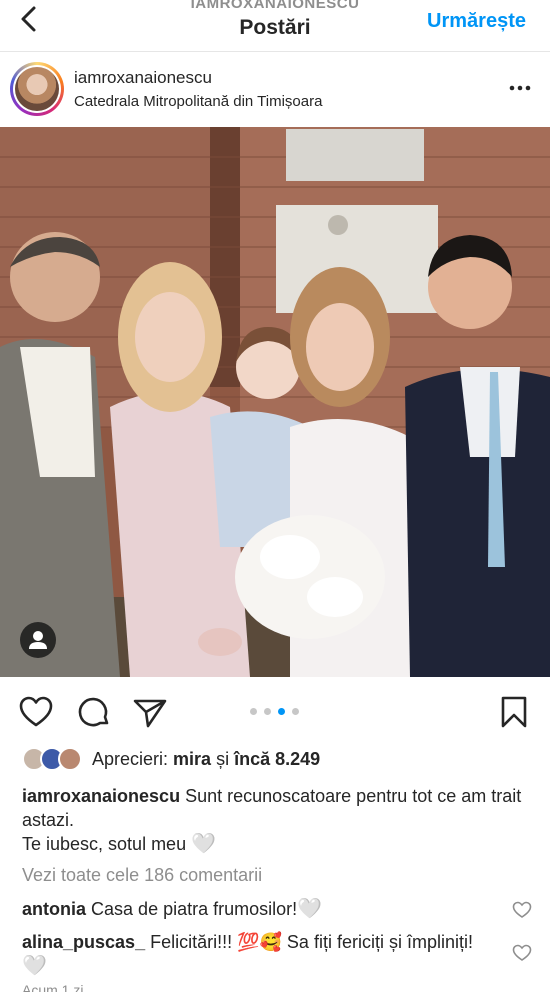 The image size is (550, 992). I want to click on caption-line2: Te iubesc, sotul meu, so click(104, 844).